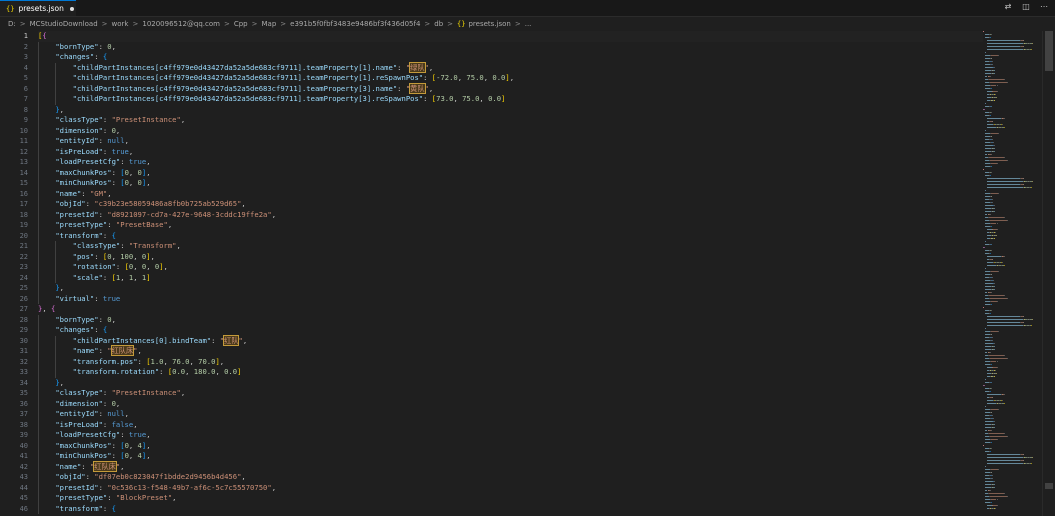  I want to click on compare-changes-icon: ⇄, so click(1008, 6).